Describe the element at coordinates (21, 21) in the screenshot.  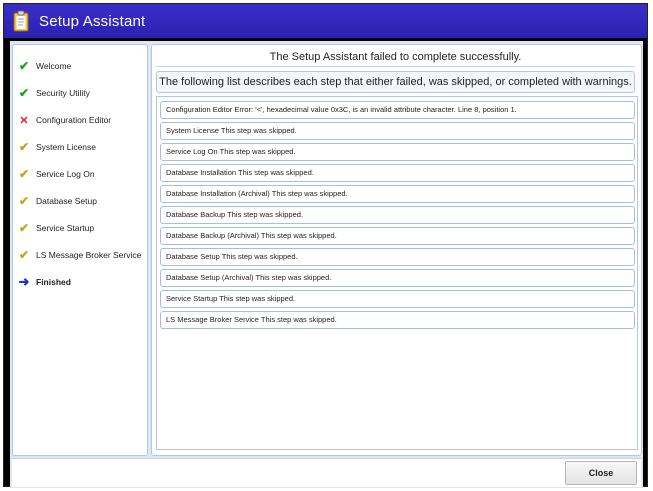
I see `clipboard-icon` at that location.